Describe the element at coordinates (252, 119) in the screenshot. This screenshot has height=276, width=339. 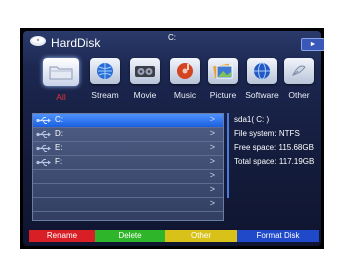
I see `device-name: sda1( C: )` at that location.